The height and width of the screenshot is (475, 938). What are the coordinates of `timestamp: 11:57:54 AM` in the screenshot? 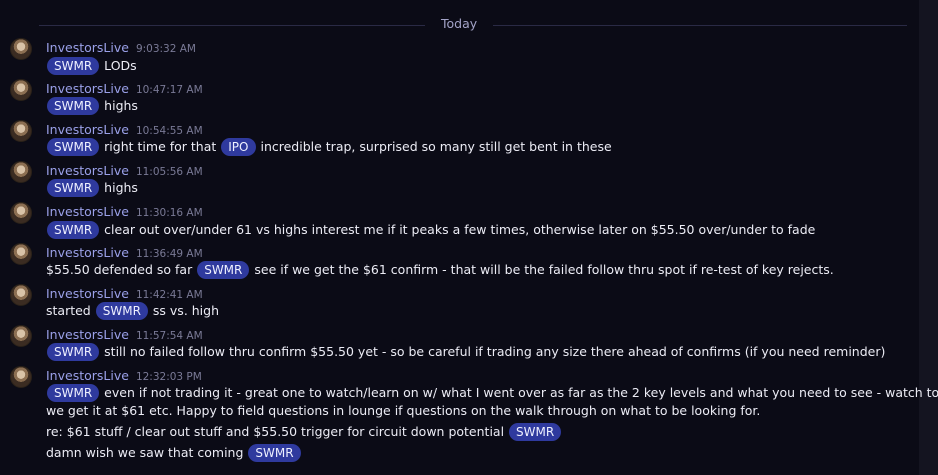 It's located at (169, 336).